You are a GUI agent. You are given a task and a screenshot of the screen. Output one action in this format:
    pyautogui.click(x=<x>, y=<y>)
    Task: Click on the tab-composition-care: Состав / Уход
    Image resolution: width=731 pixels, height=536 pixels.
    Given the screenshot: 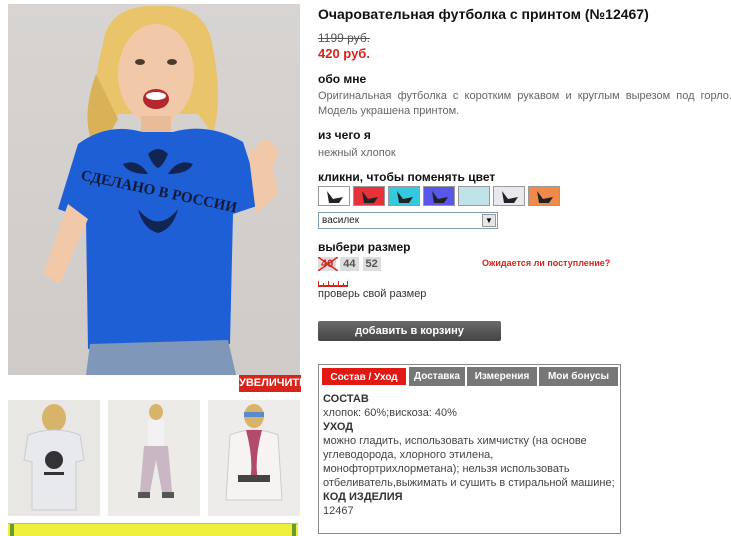 What is the action you would take?
    pyautogui.click(x=364, y=376)
    